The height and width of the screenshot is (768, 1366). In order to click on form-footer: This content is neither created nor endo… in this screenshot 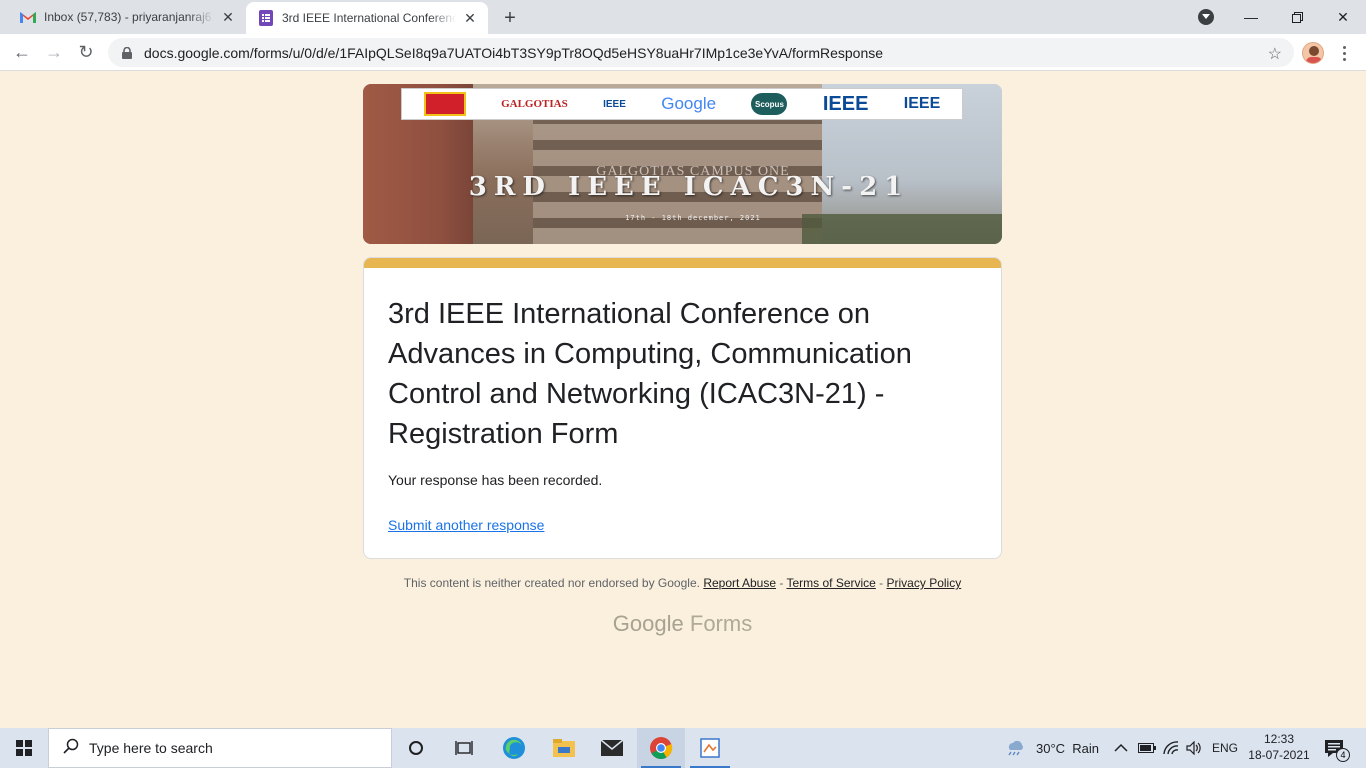, I will do `click(682, 583)`.